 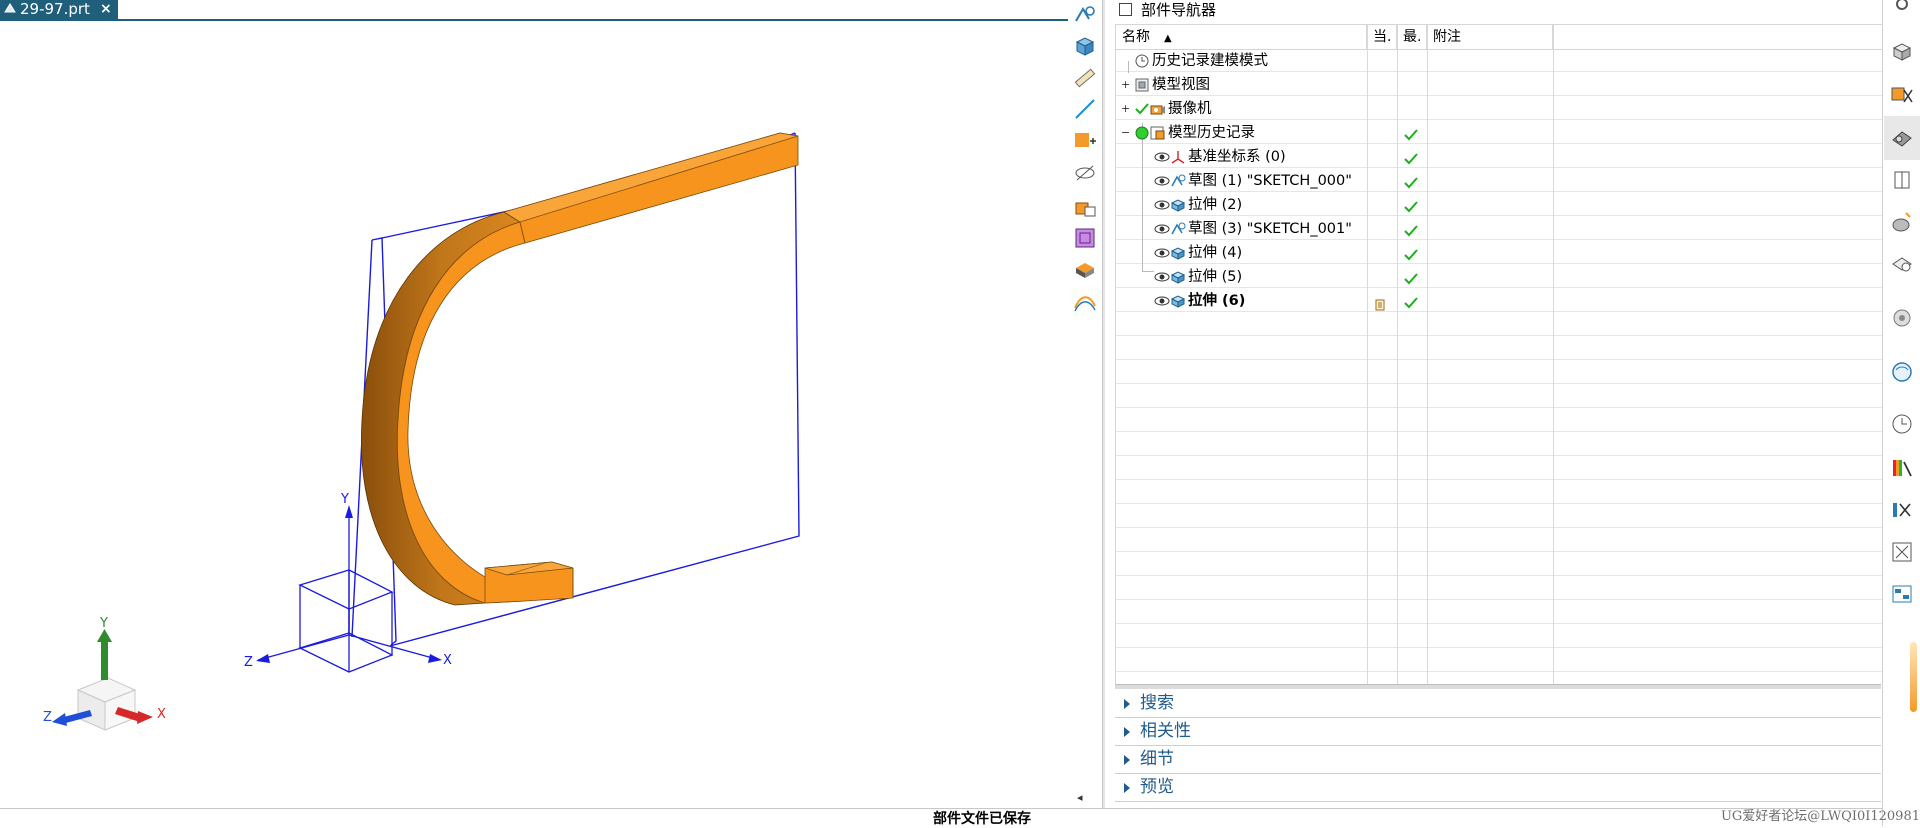 What do you see at coordinates (1902, 52) in the screenshot?
I see `part-navigator-icon` at bounding box center [1902, 52].